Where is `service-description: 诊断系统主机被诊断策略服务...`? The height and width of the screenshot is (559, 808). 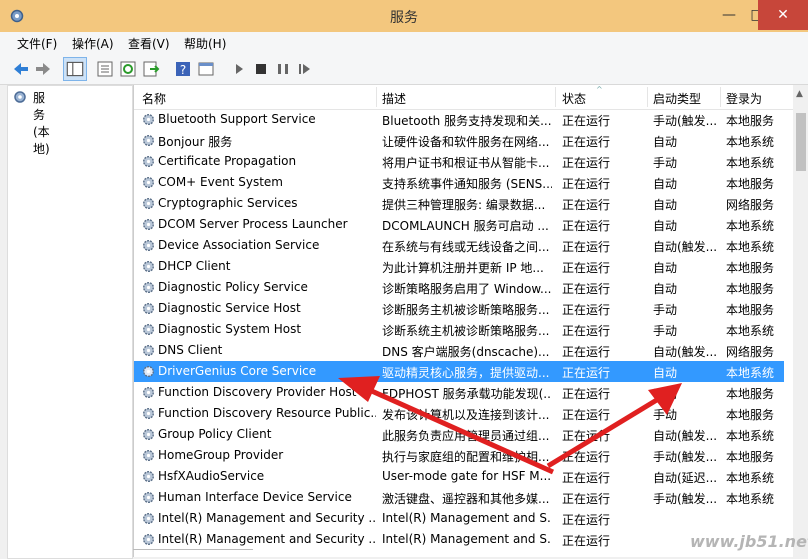
service-description: 诊断系统主机被诊断策略服务... is located at coordinates (466, 331).